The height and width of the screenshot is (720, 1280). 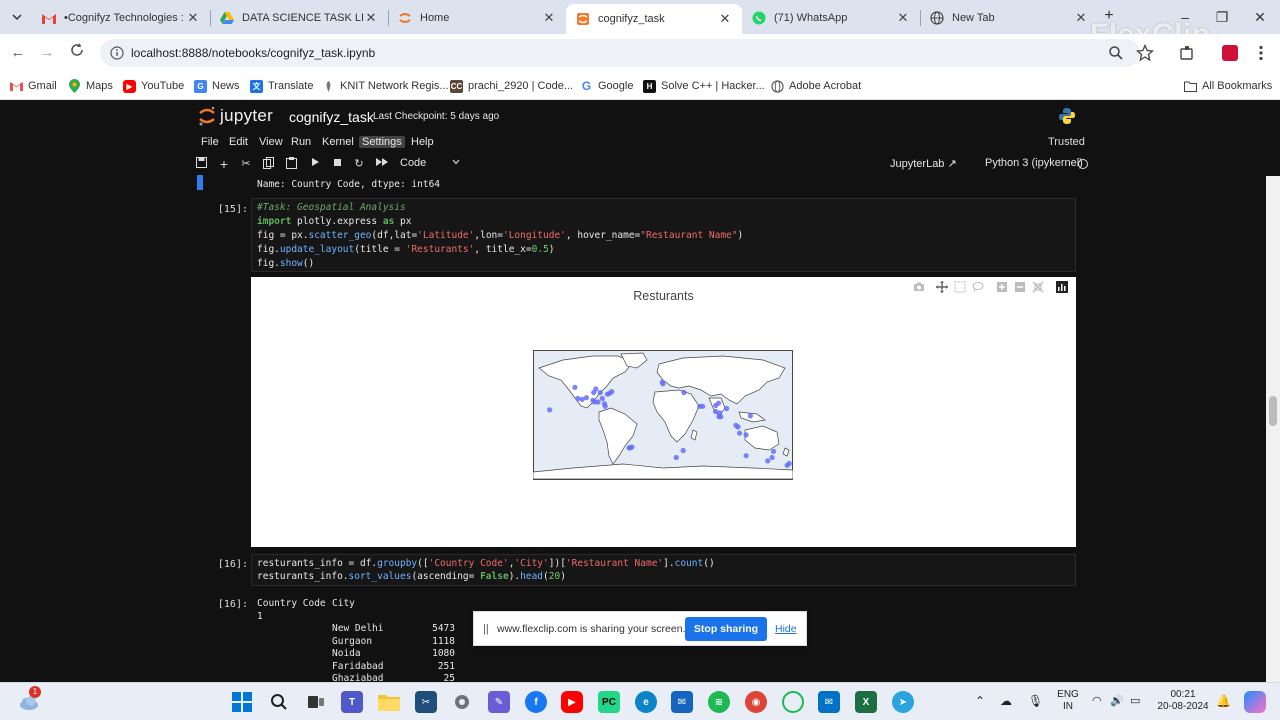 What do you see at coordinates (1068, 701) in the screenshot?
I see `language-indicator: ENG IN` at bounding box center [1068, 701].